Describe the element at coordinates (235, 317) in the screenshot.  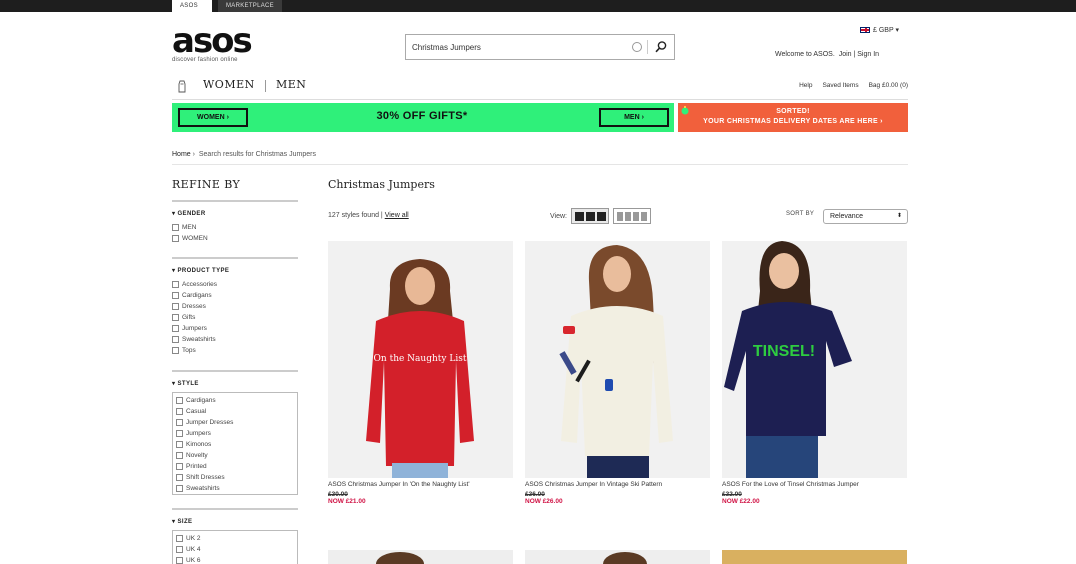
I see `facet-option: Gifts` at that location.